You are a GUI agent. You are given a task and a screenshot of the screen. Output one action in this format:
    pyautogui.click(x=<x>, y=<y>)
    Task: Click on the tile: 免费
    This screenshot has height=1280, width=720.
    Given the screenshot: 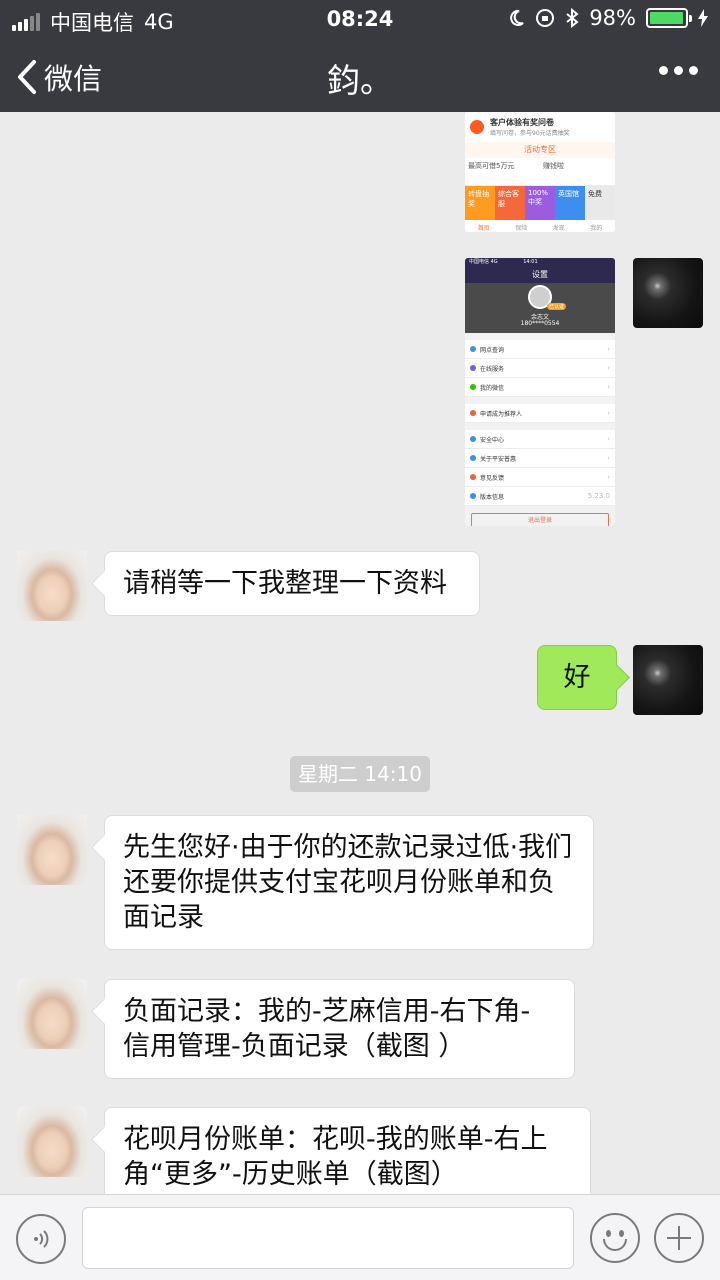 What is the action you would take?
    pyautogui.click(x=600, y=203)
    